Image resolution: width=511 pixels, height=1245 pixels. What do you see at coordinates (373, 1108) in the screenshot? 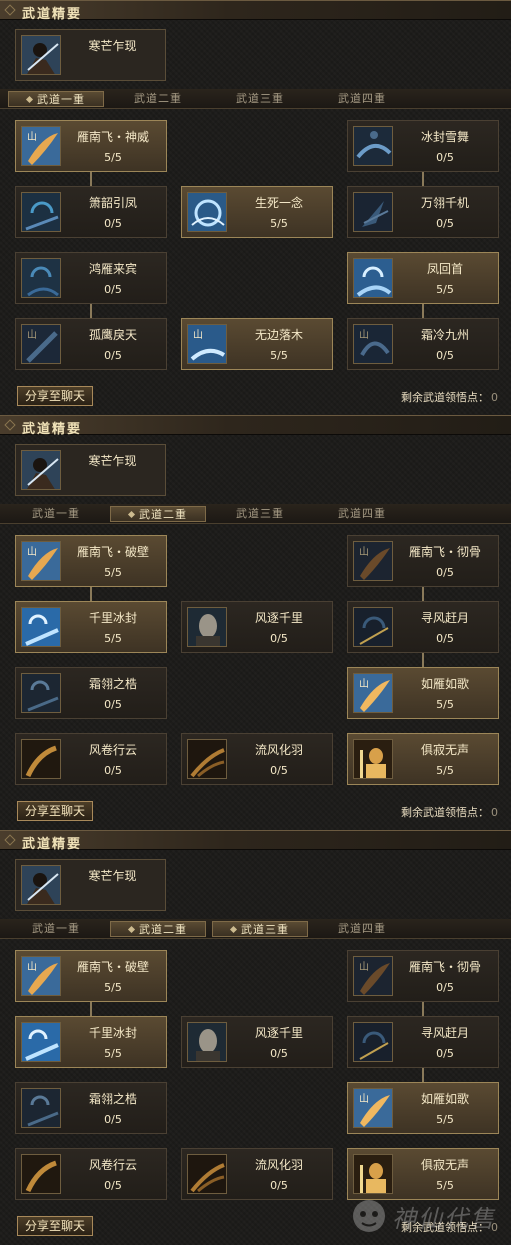
I see `goose-song-icon: 山` at bounding box center [373, 1108].